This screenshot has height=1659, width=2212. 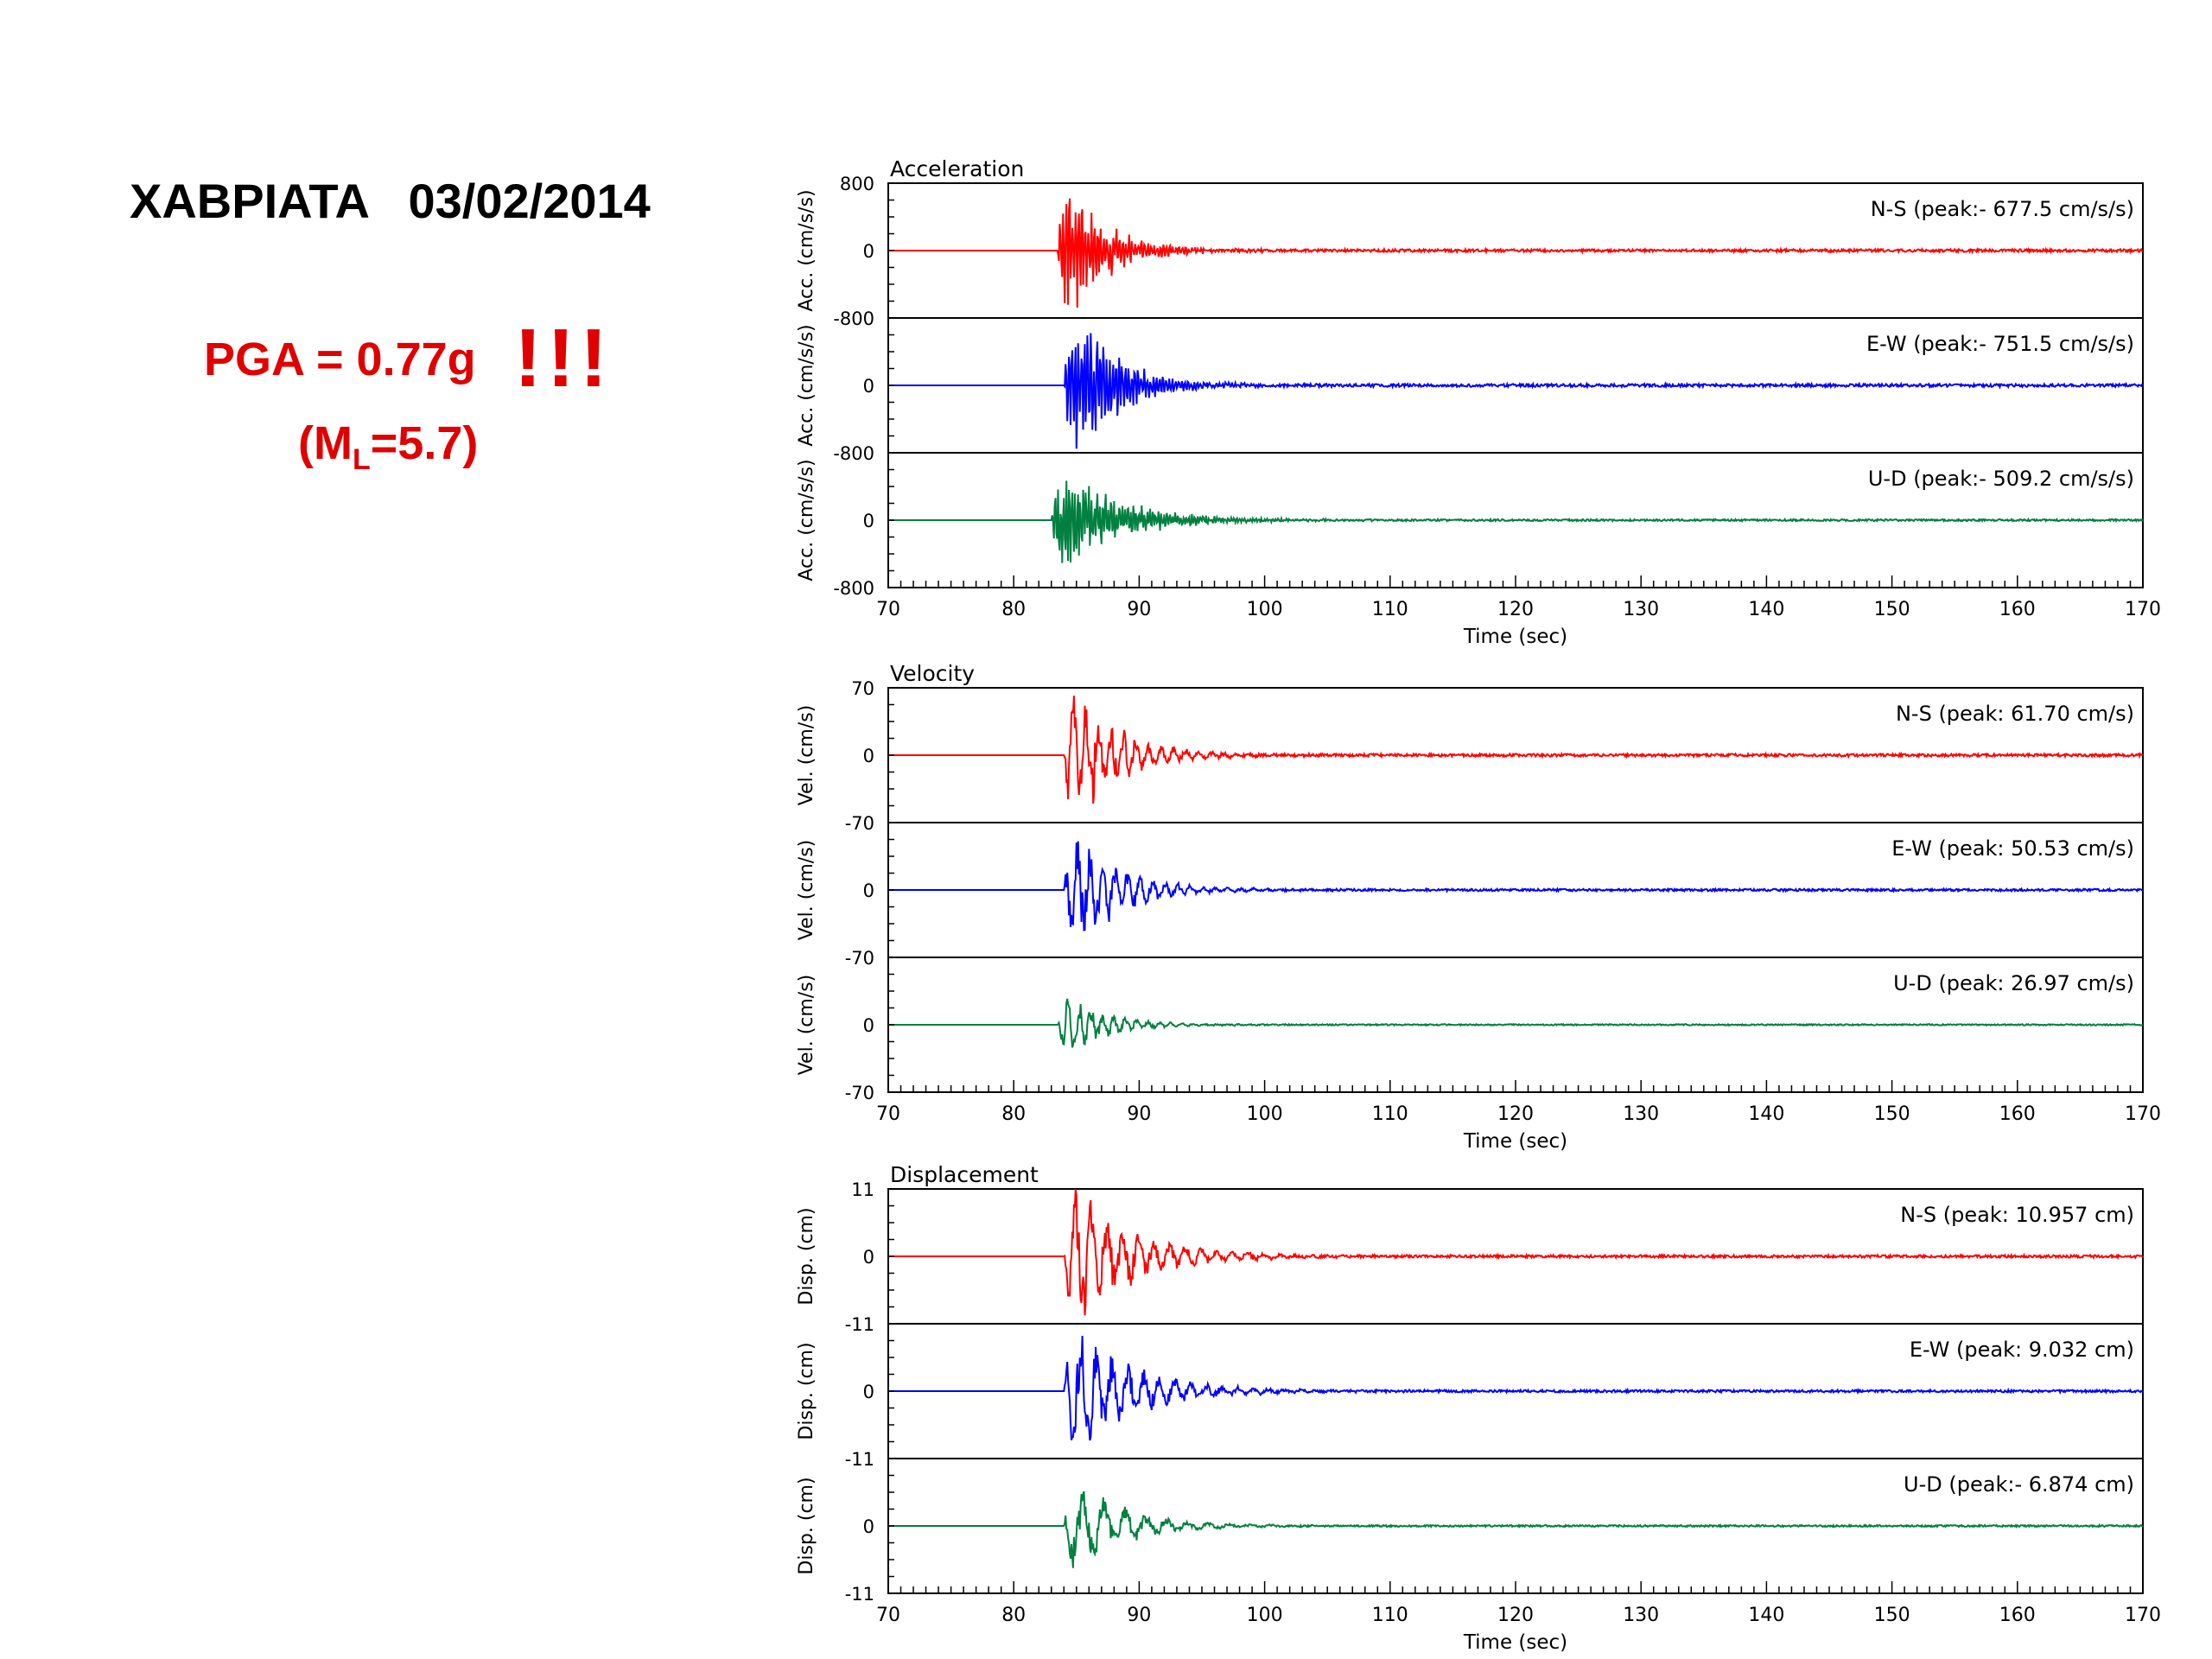 I want to click on peak-label: E-W (peak:- 751.5 cm/s/s), so click(x=2000, y=344).